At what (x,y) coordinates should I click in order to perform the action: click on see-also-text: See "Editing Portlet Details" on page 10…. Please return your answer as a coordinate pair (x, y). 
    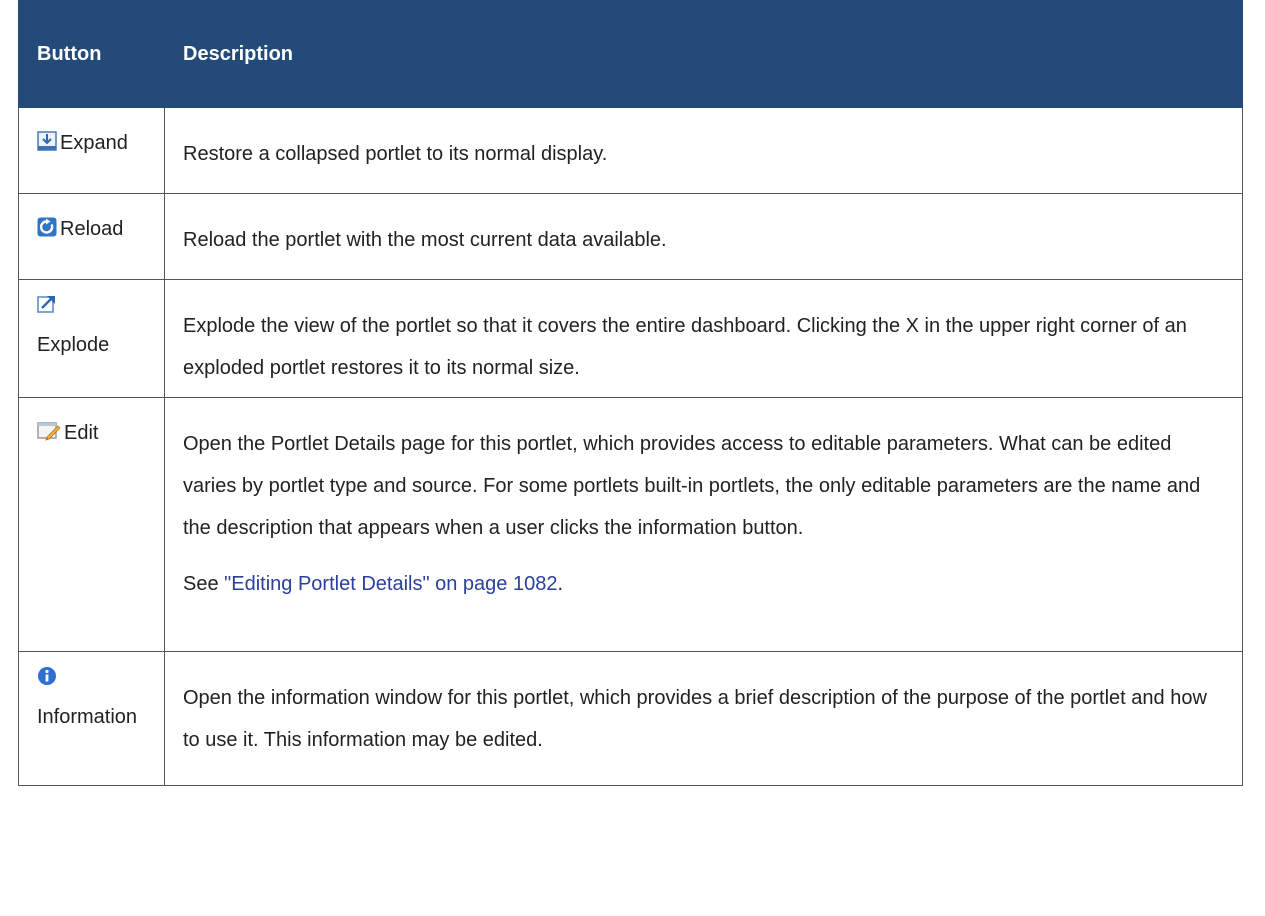
    Looking at the image, I should click on (373, 584).